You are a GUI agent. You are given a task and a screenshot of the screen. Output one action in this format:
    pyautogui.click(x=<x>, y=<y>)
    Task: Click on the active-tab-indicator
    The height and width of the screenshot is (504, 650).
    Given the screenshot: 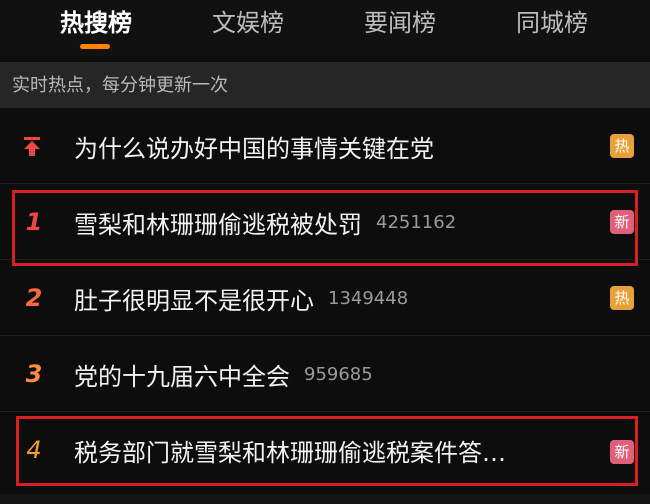 What is the action you would take?
    pyautogui.click(x=95, y=46)
    